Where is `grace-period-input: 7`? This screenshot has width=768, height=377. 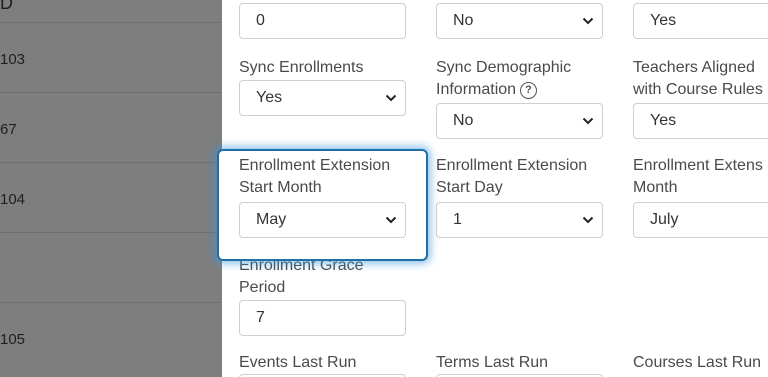 grace-period-input: 7 is located at coordinates (322, 318).